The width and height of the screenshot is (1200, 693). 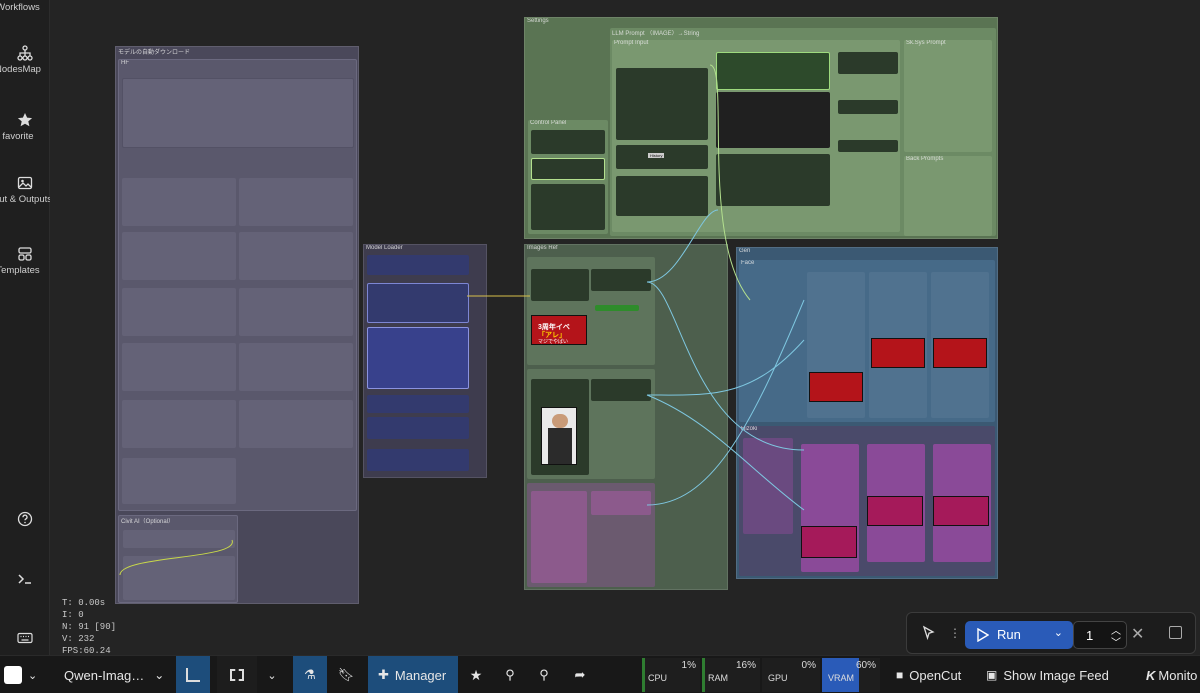 I want to click on stat-time: T: 0.00s, so click(x=84, y=603).